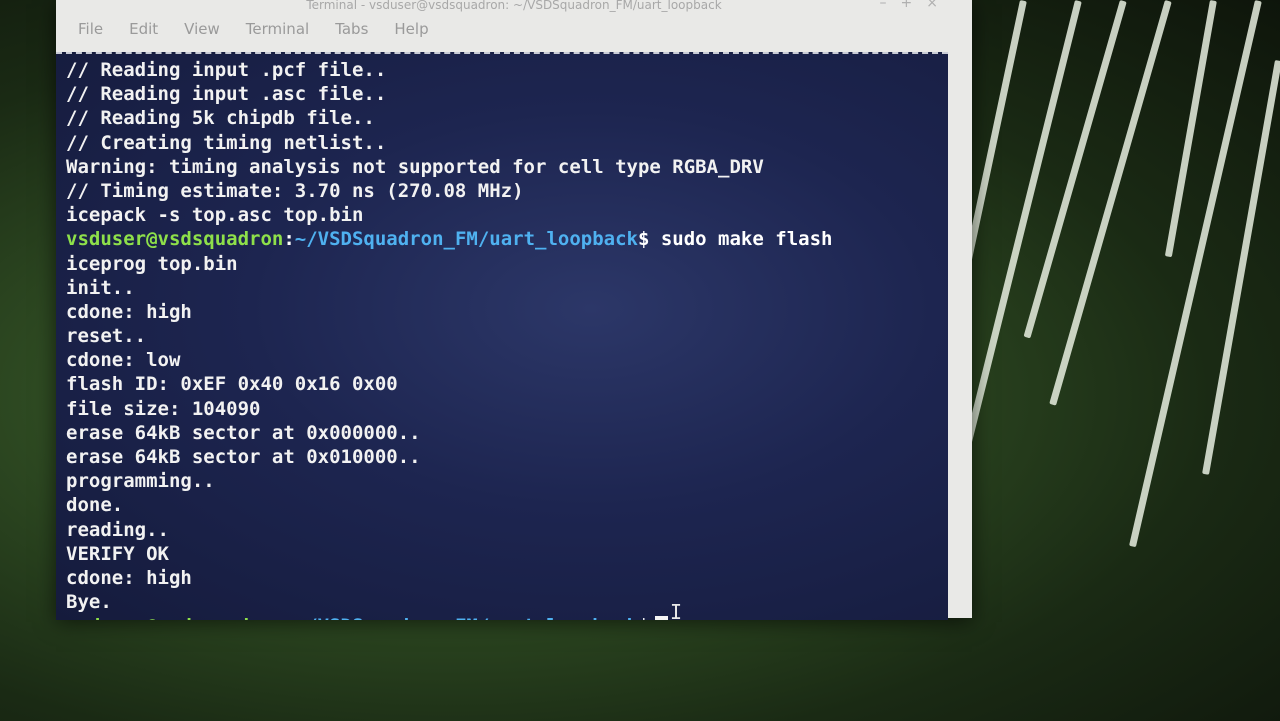  What do you see at coordinates (676, 612) in the screenshot?
I see `ibeam-cursor-icon: I` at bounding box center [676, 612].